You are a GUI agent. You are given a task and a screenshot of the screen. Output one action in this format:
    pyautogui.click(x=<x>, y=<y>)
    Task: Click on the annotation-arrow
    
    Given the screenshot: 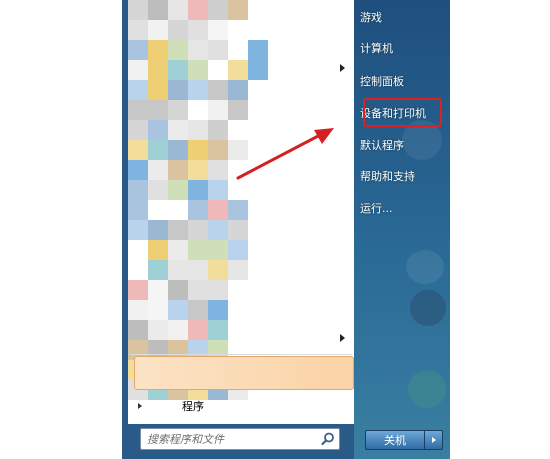 What is the action you would take?
    pyautogui.click(x=285, y=154)
    